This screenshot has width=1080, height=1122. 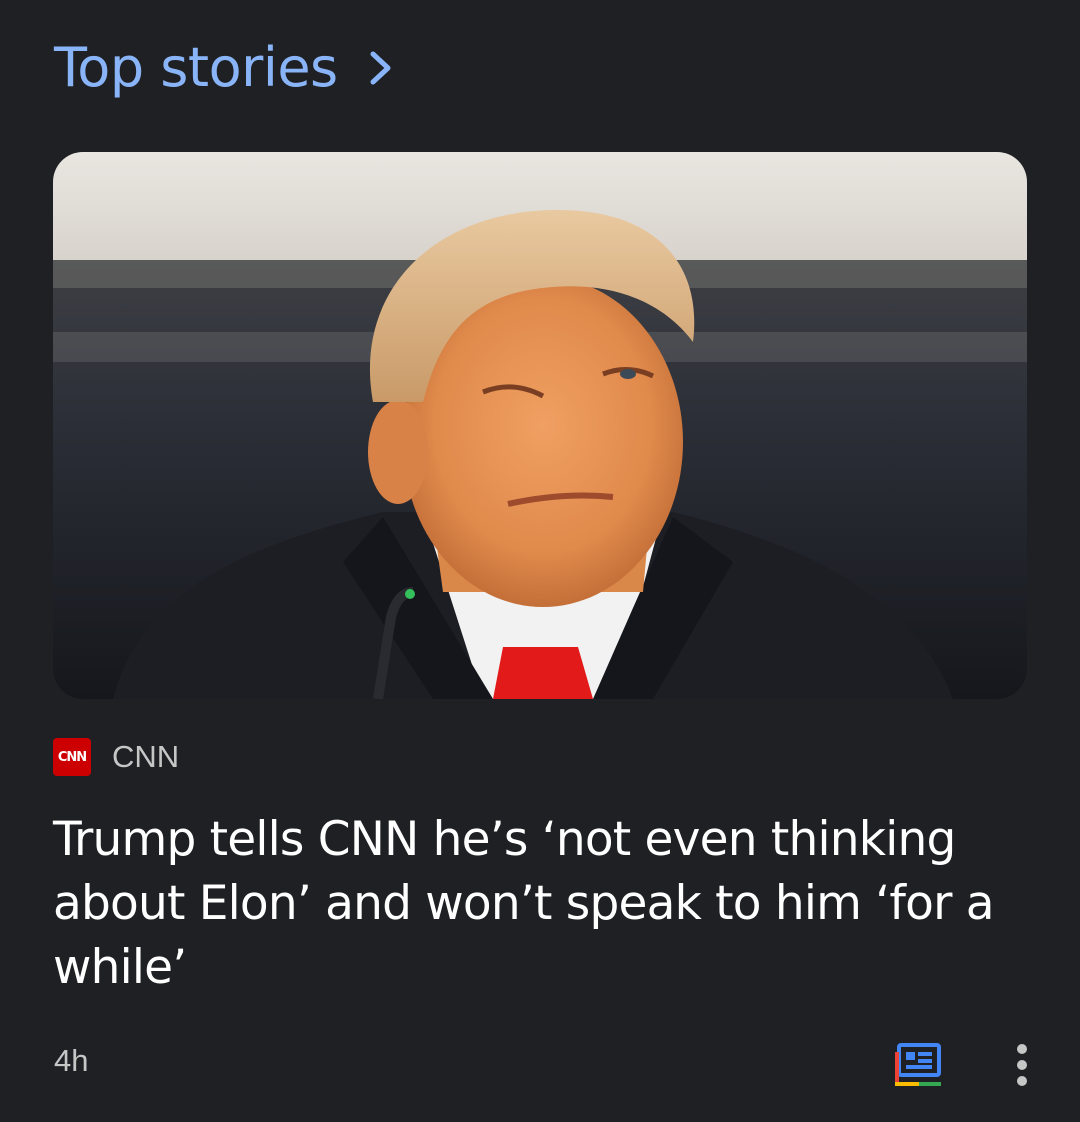 What do you see at coordinates (921, 1065) in the screenshot?
I see `google-news-icon` at bounding box center [921, 1065].